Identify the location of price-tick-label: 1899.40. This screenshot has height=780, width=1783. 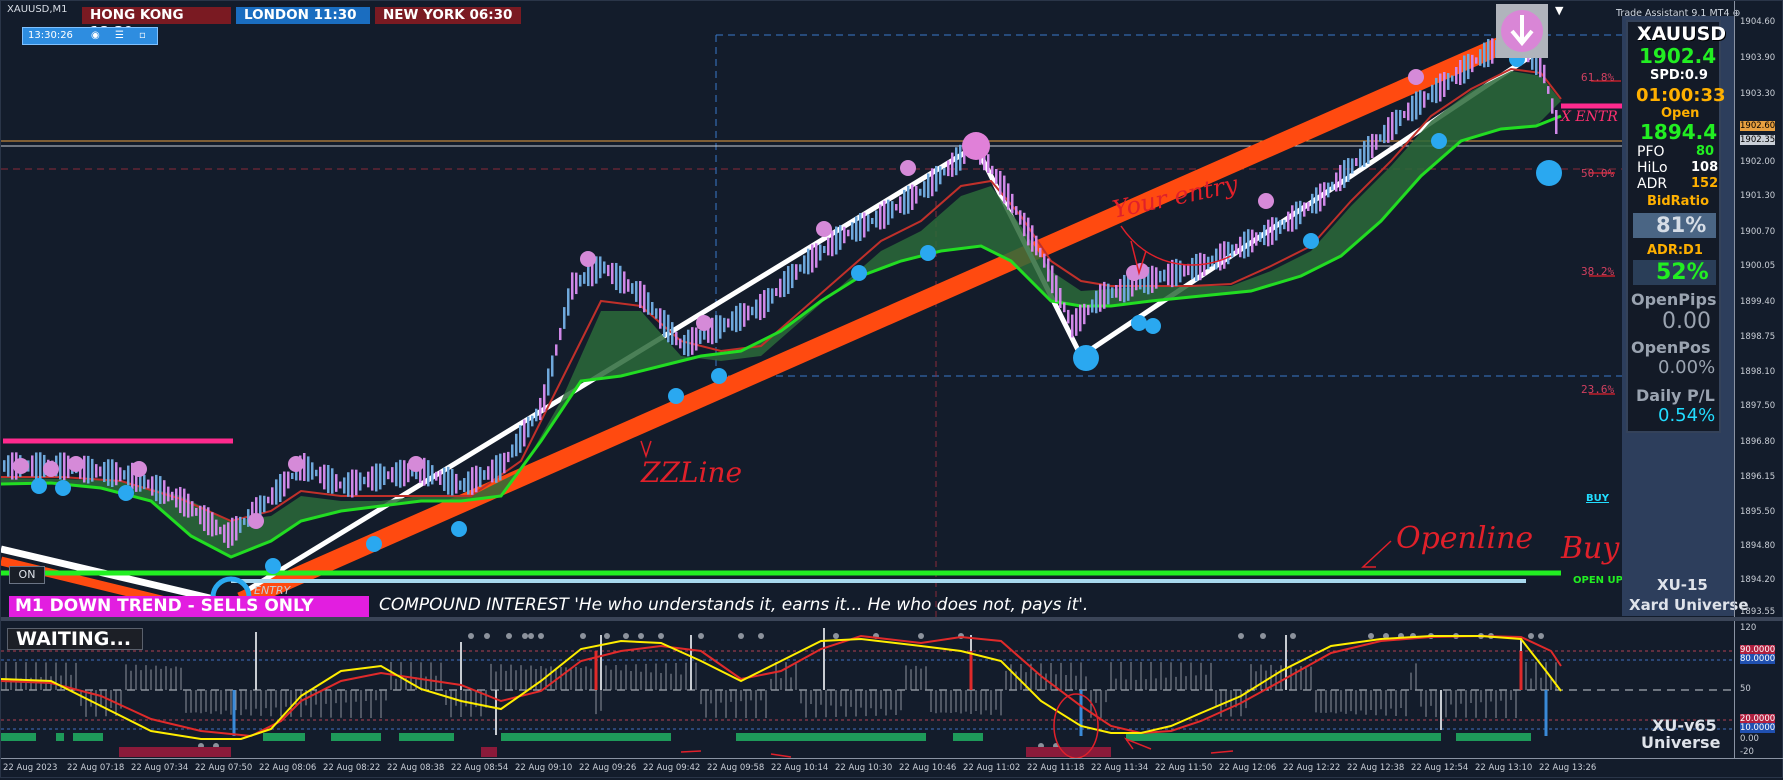
(1758, 302).